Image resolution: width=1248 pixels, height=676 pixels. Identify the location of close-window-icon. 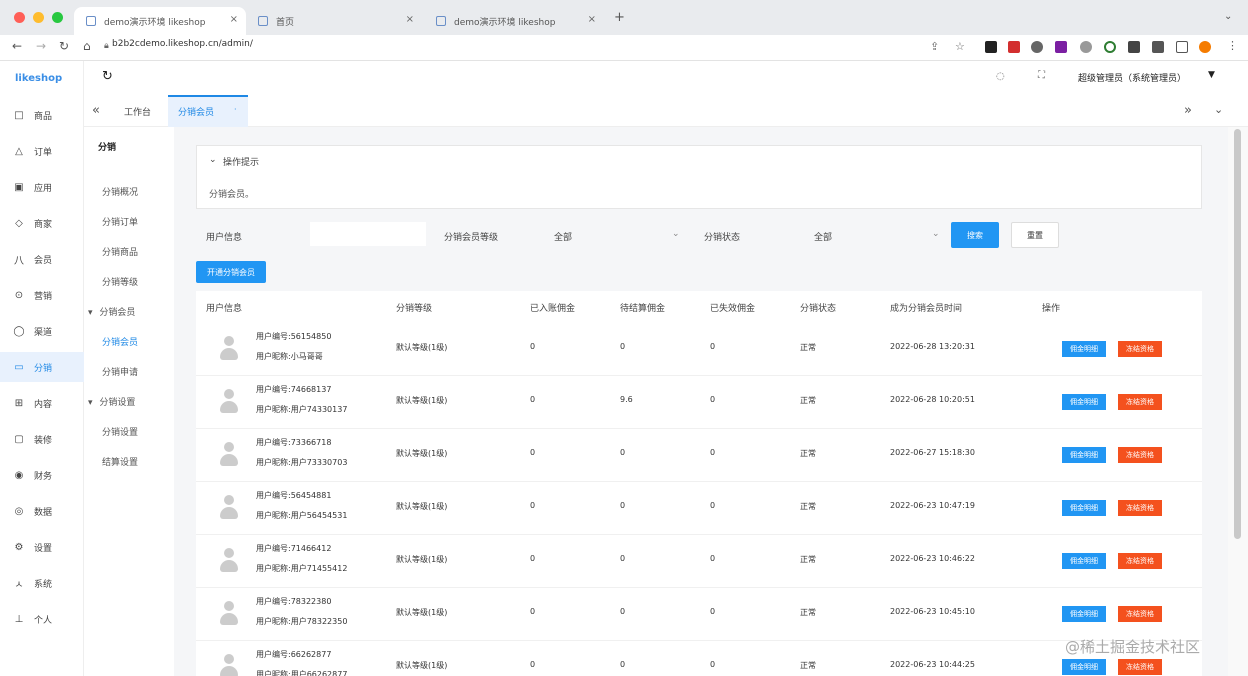
(19, 17).